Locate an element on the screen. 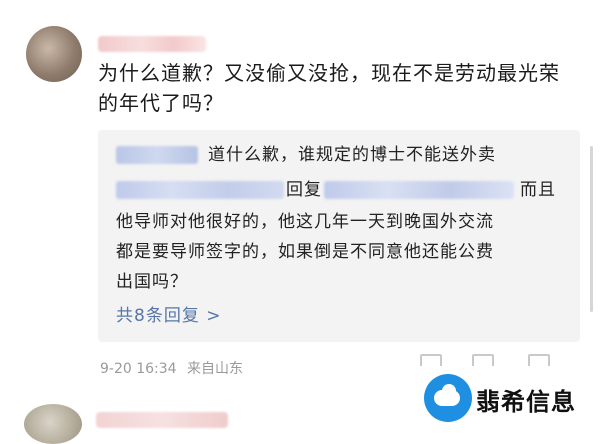 The image size is (600, 444). reply-text-line: 而且 is located at coordinates (538, 190).